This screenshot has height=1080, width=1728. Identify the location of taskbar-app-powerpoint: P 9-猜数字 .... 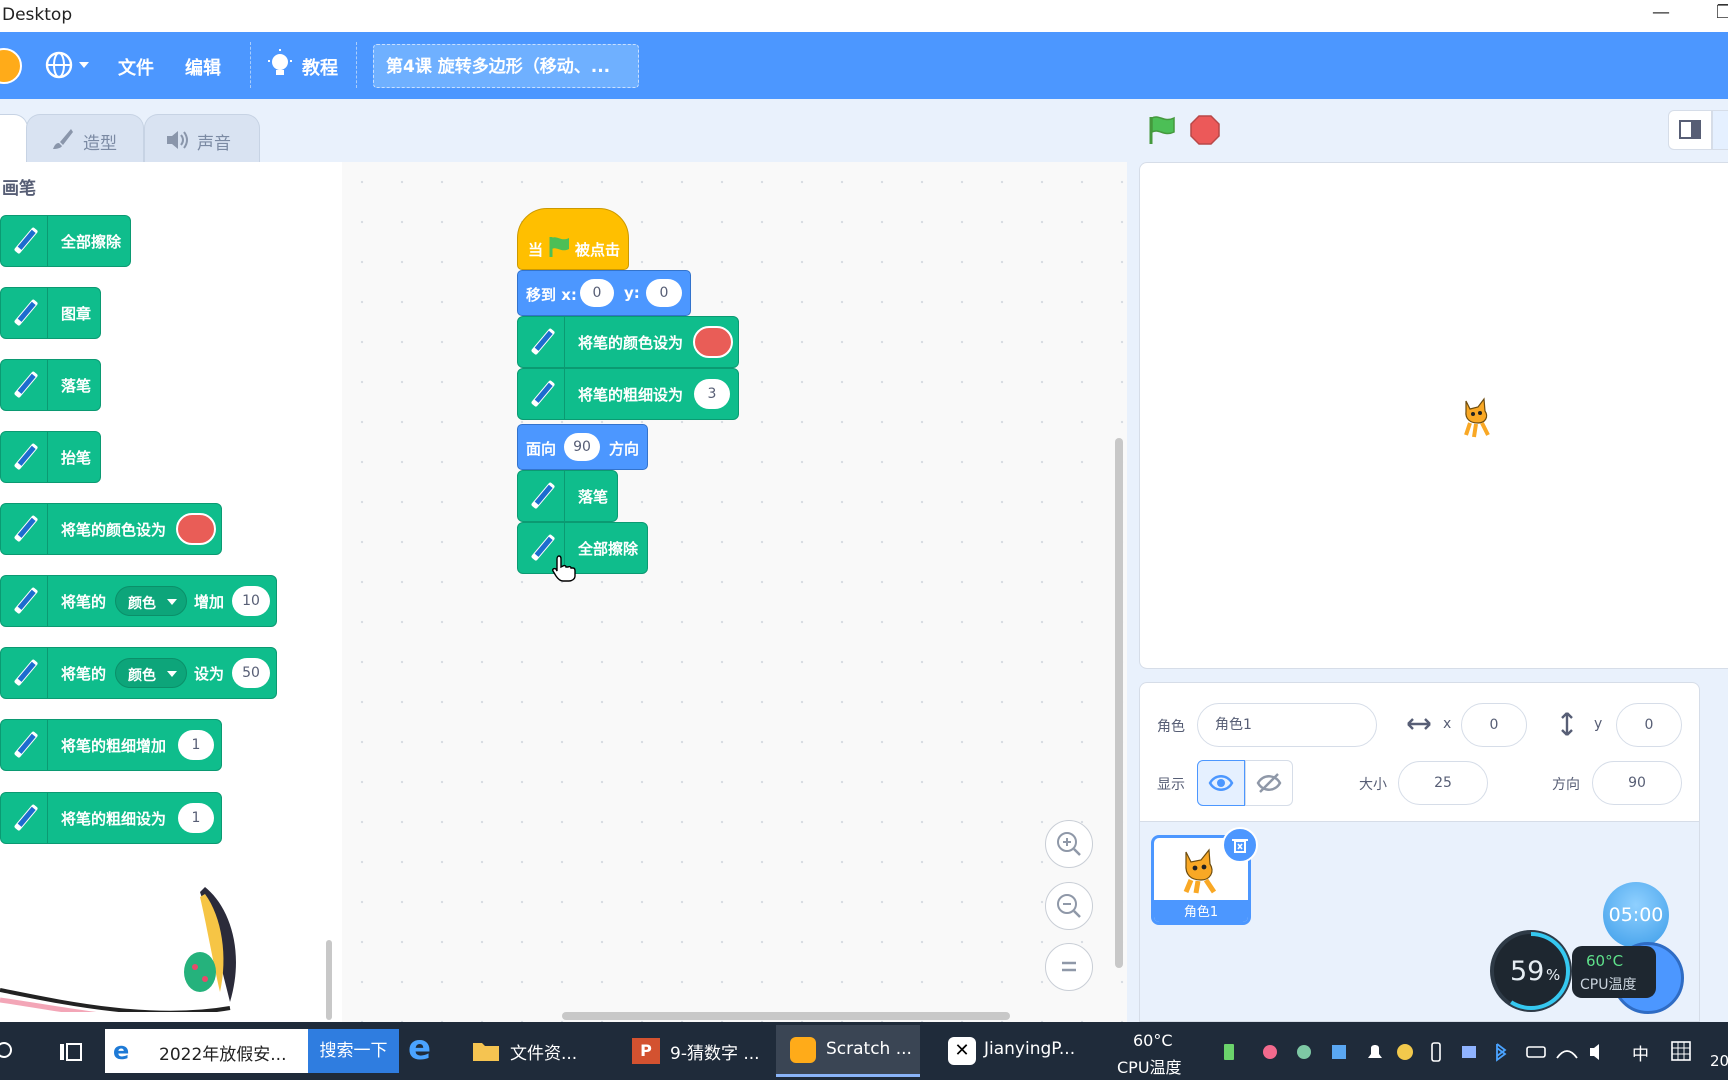
(690, 1051).